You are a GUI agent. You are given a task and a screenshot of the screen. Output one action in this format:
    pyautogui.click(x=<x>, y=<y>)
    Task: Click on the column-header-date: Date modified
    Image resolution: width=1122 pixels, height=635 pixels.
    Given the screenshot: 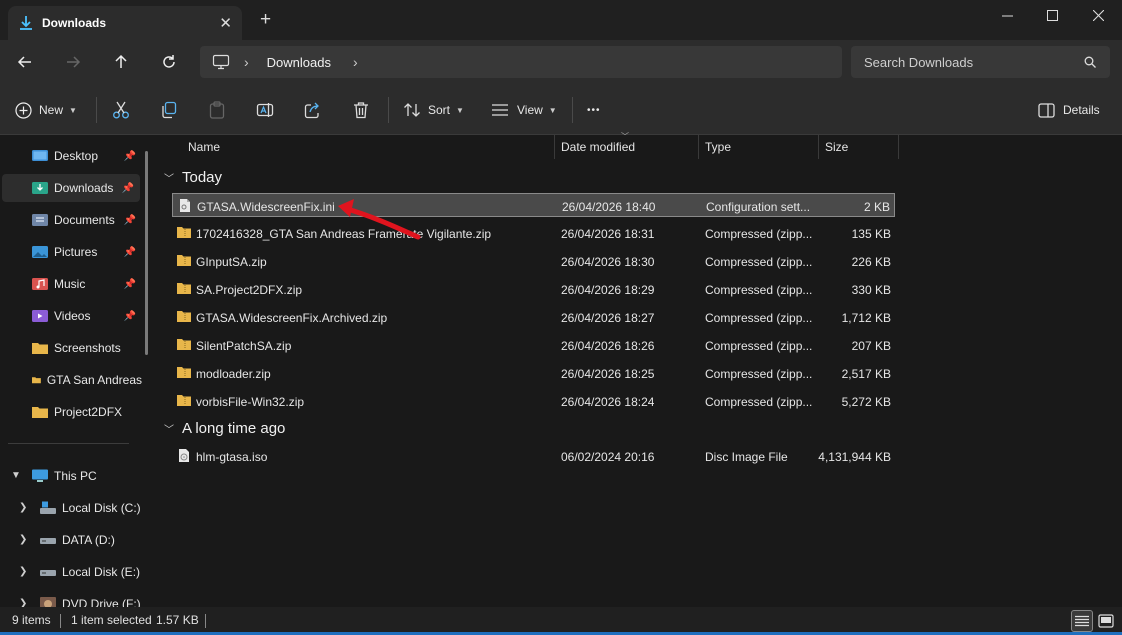 What is the action you would take?
    pyautogui.click(x=598, y=147)
    